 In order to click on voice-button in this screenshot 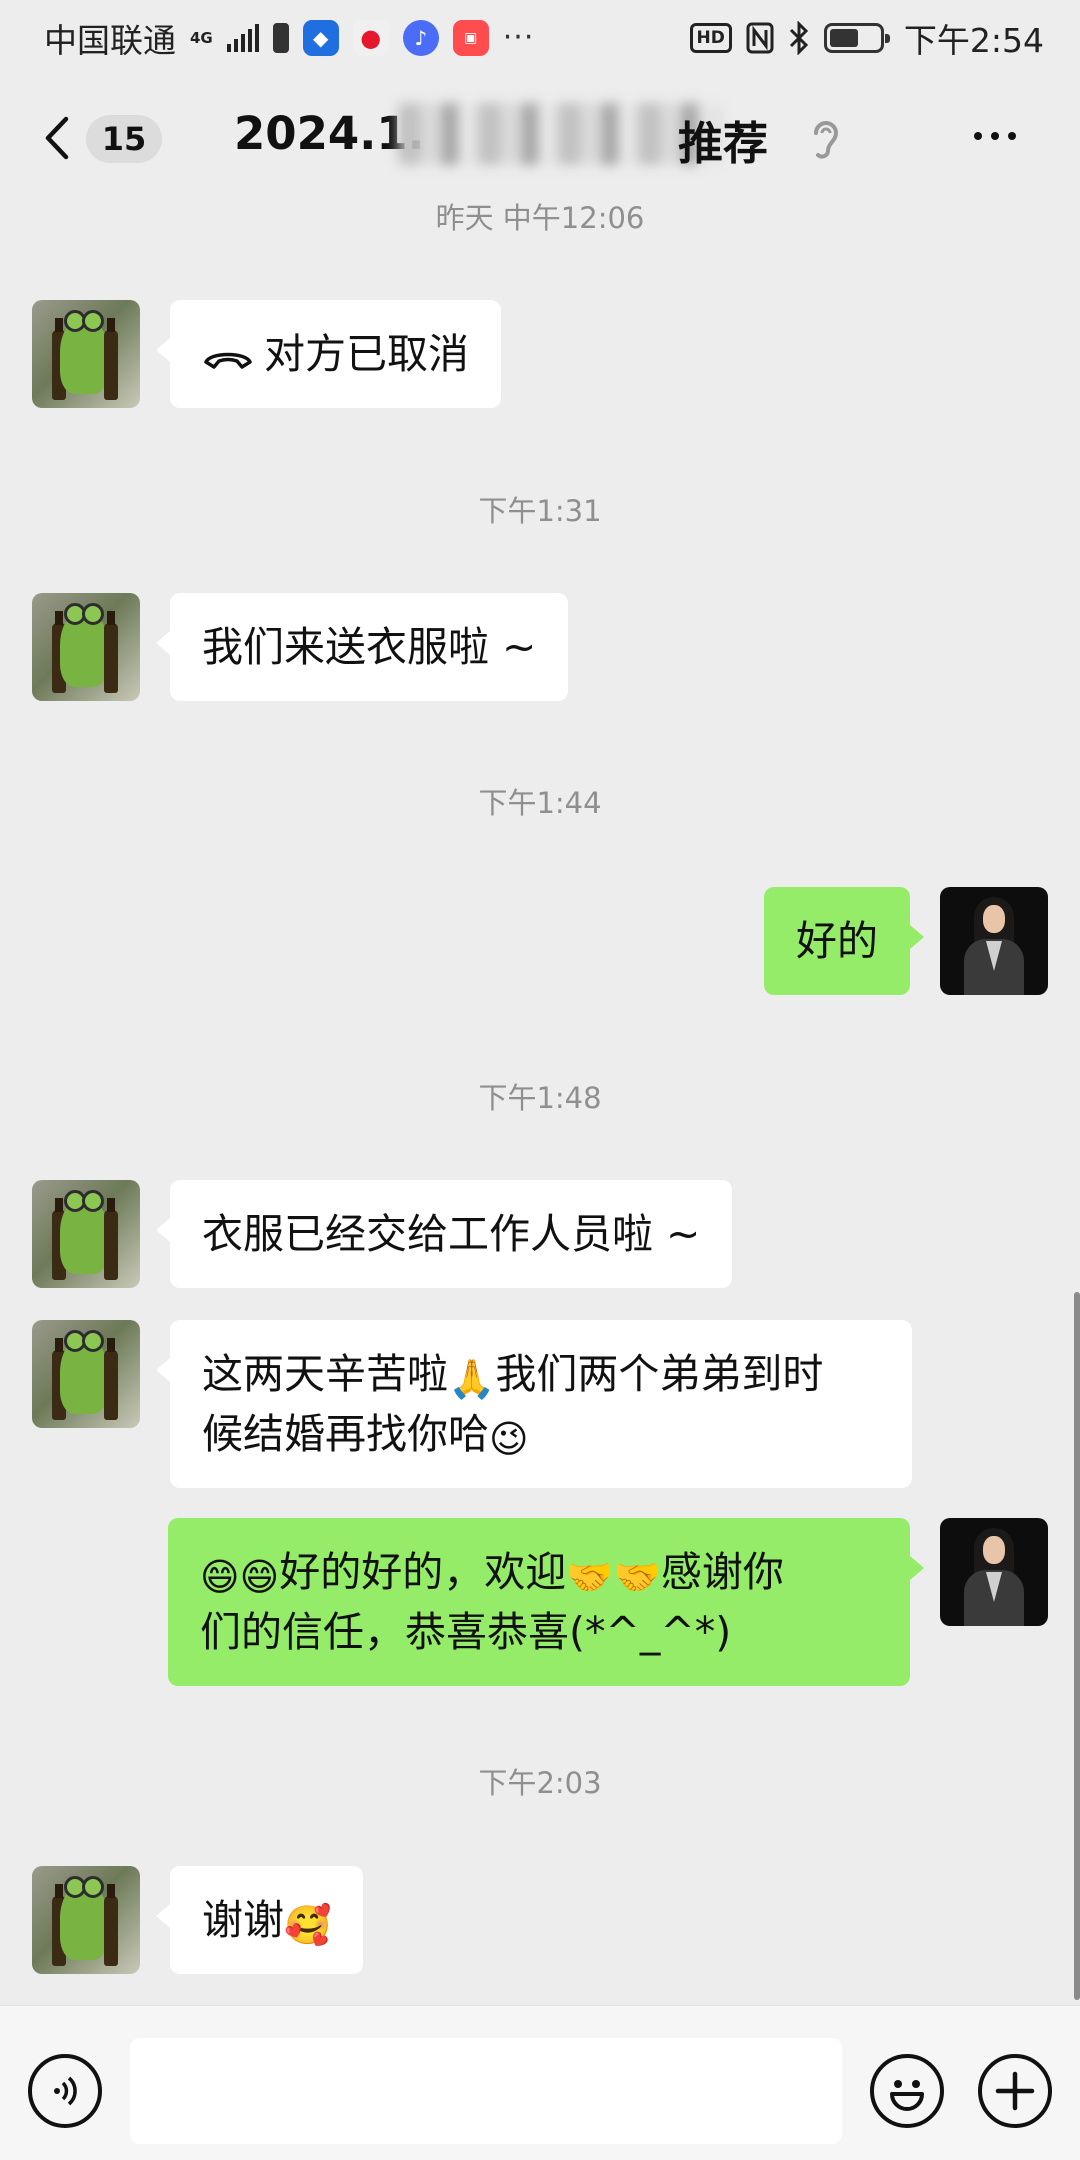, I will do `click(65, 2091)`.